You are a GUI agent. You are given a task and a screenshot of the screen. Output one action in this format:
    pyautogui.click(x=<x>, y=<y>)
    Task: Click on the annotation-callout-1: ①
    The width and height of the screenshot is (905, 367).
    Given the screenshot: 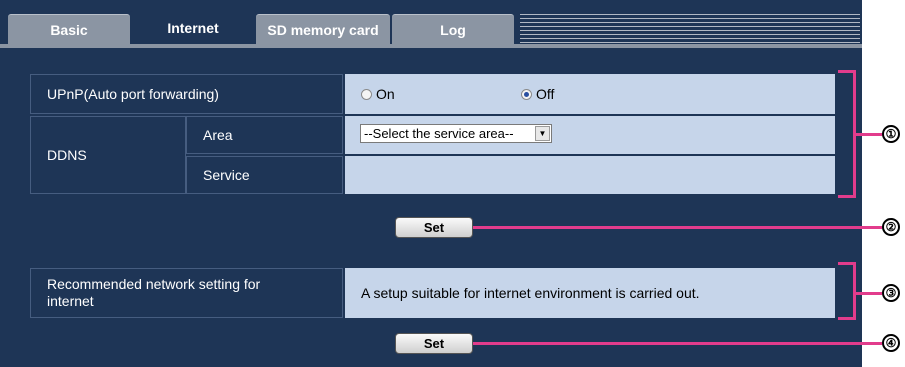 What is the action you would take?
    pyautogui.click(x=891, y=134)
    